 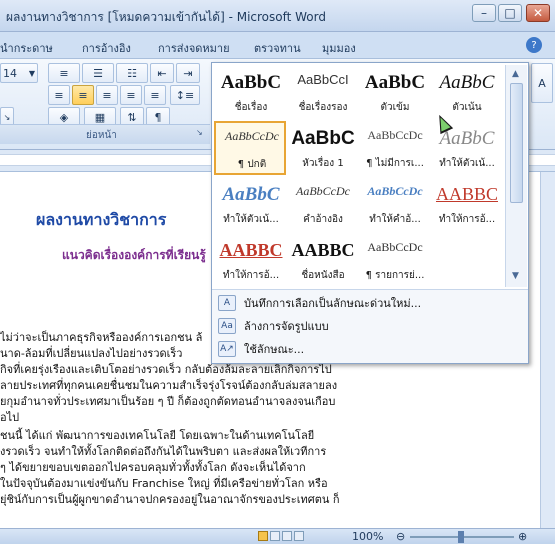 I want to click on decrease-indent-button: ⇤, so click(x=162, y=73).